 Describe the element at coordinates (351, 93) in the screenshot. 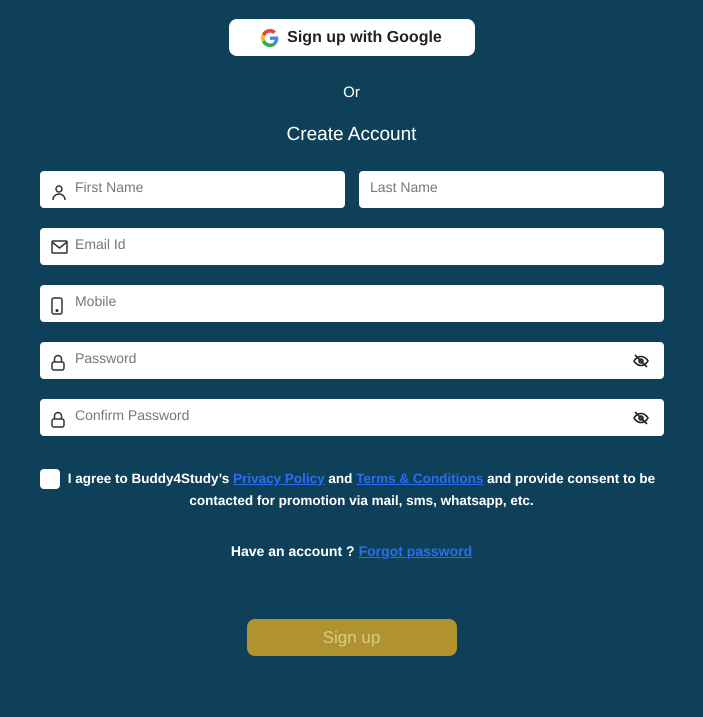

I see `or-text: Or` at that location.